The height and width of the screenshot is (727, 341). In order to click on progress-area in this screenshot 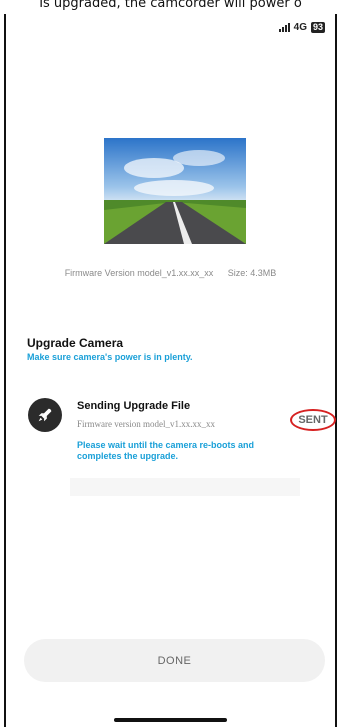, I will do `click(185, 487)`.